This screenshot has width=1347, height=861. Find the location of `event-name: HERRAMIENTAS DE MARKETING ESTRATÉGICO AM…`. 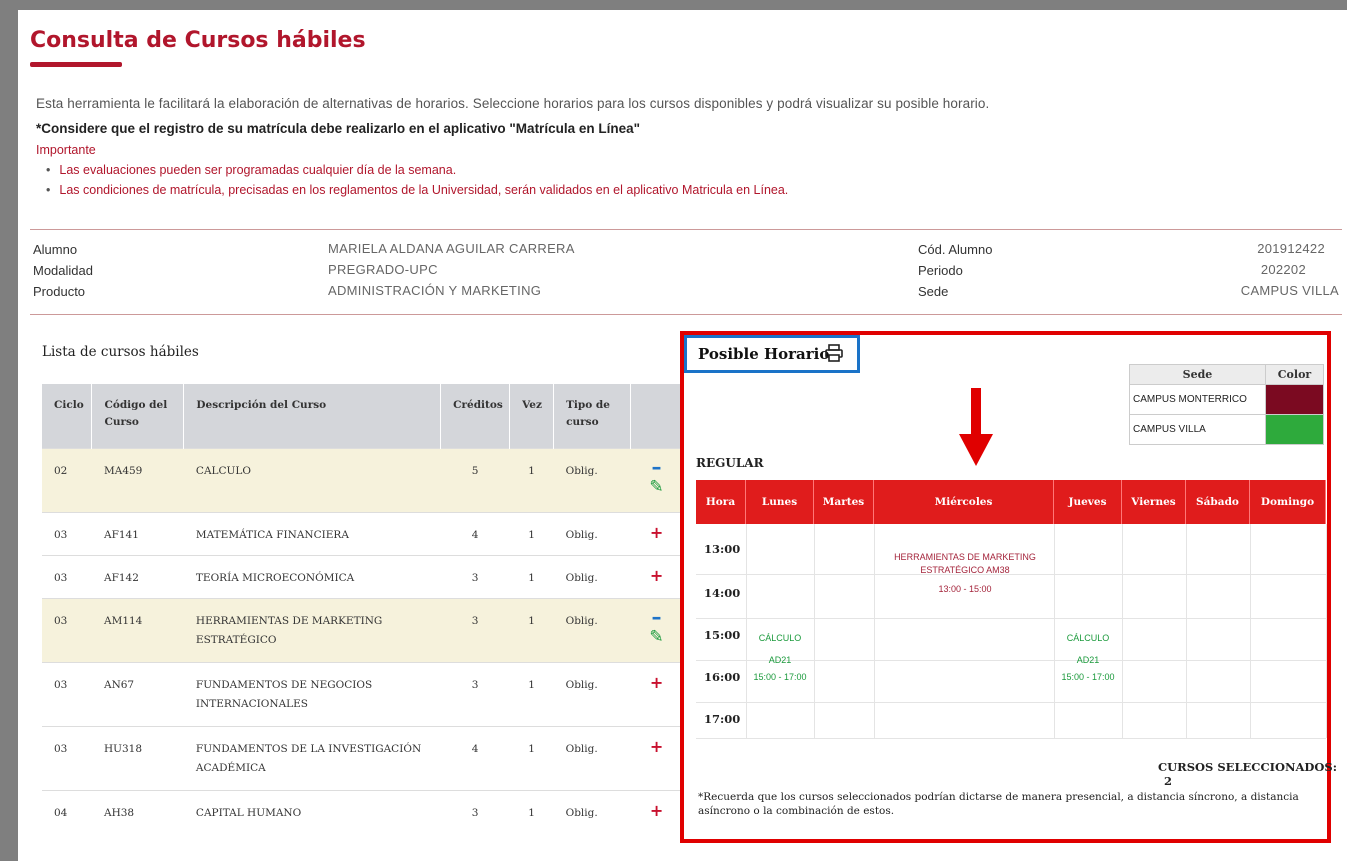

event-name: HERRAMIENTAS DE MARKETING ESTRATÉGICO AM… is located at coordinates (965, 563).